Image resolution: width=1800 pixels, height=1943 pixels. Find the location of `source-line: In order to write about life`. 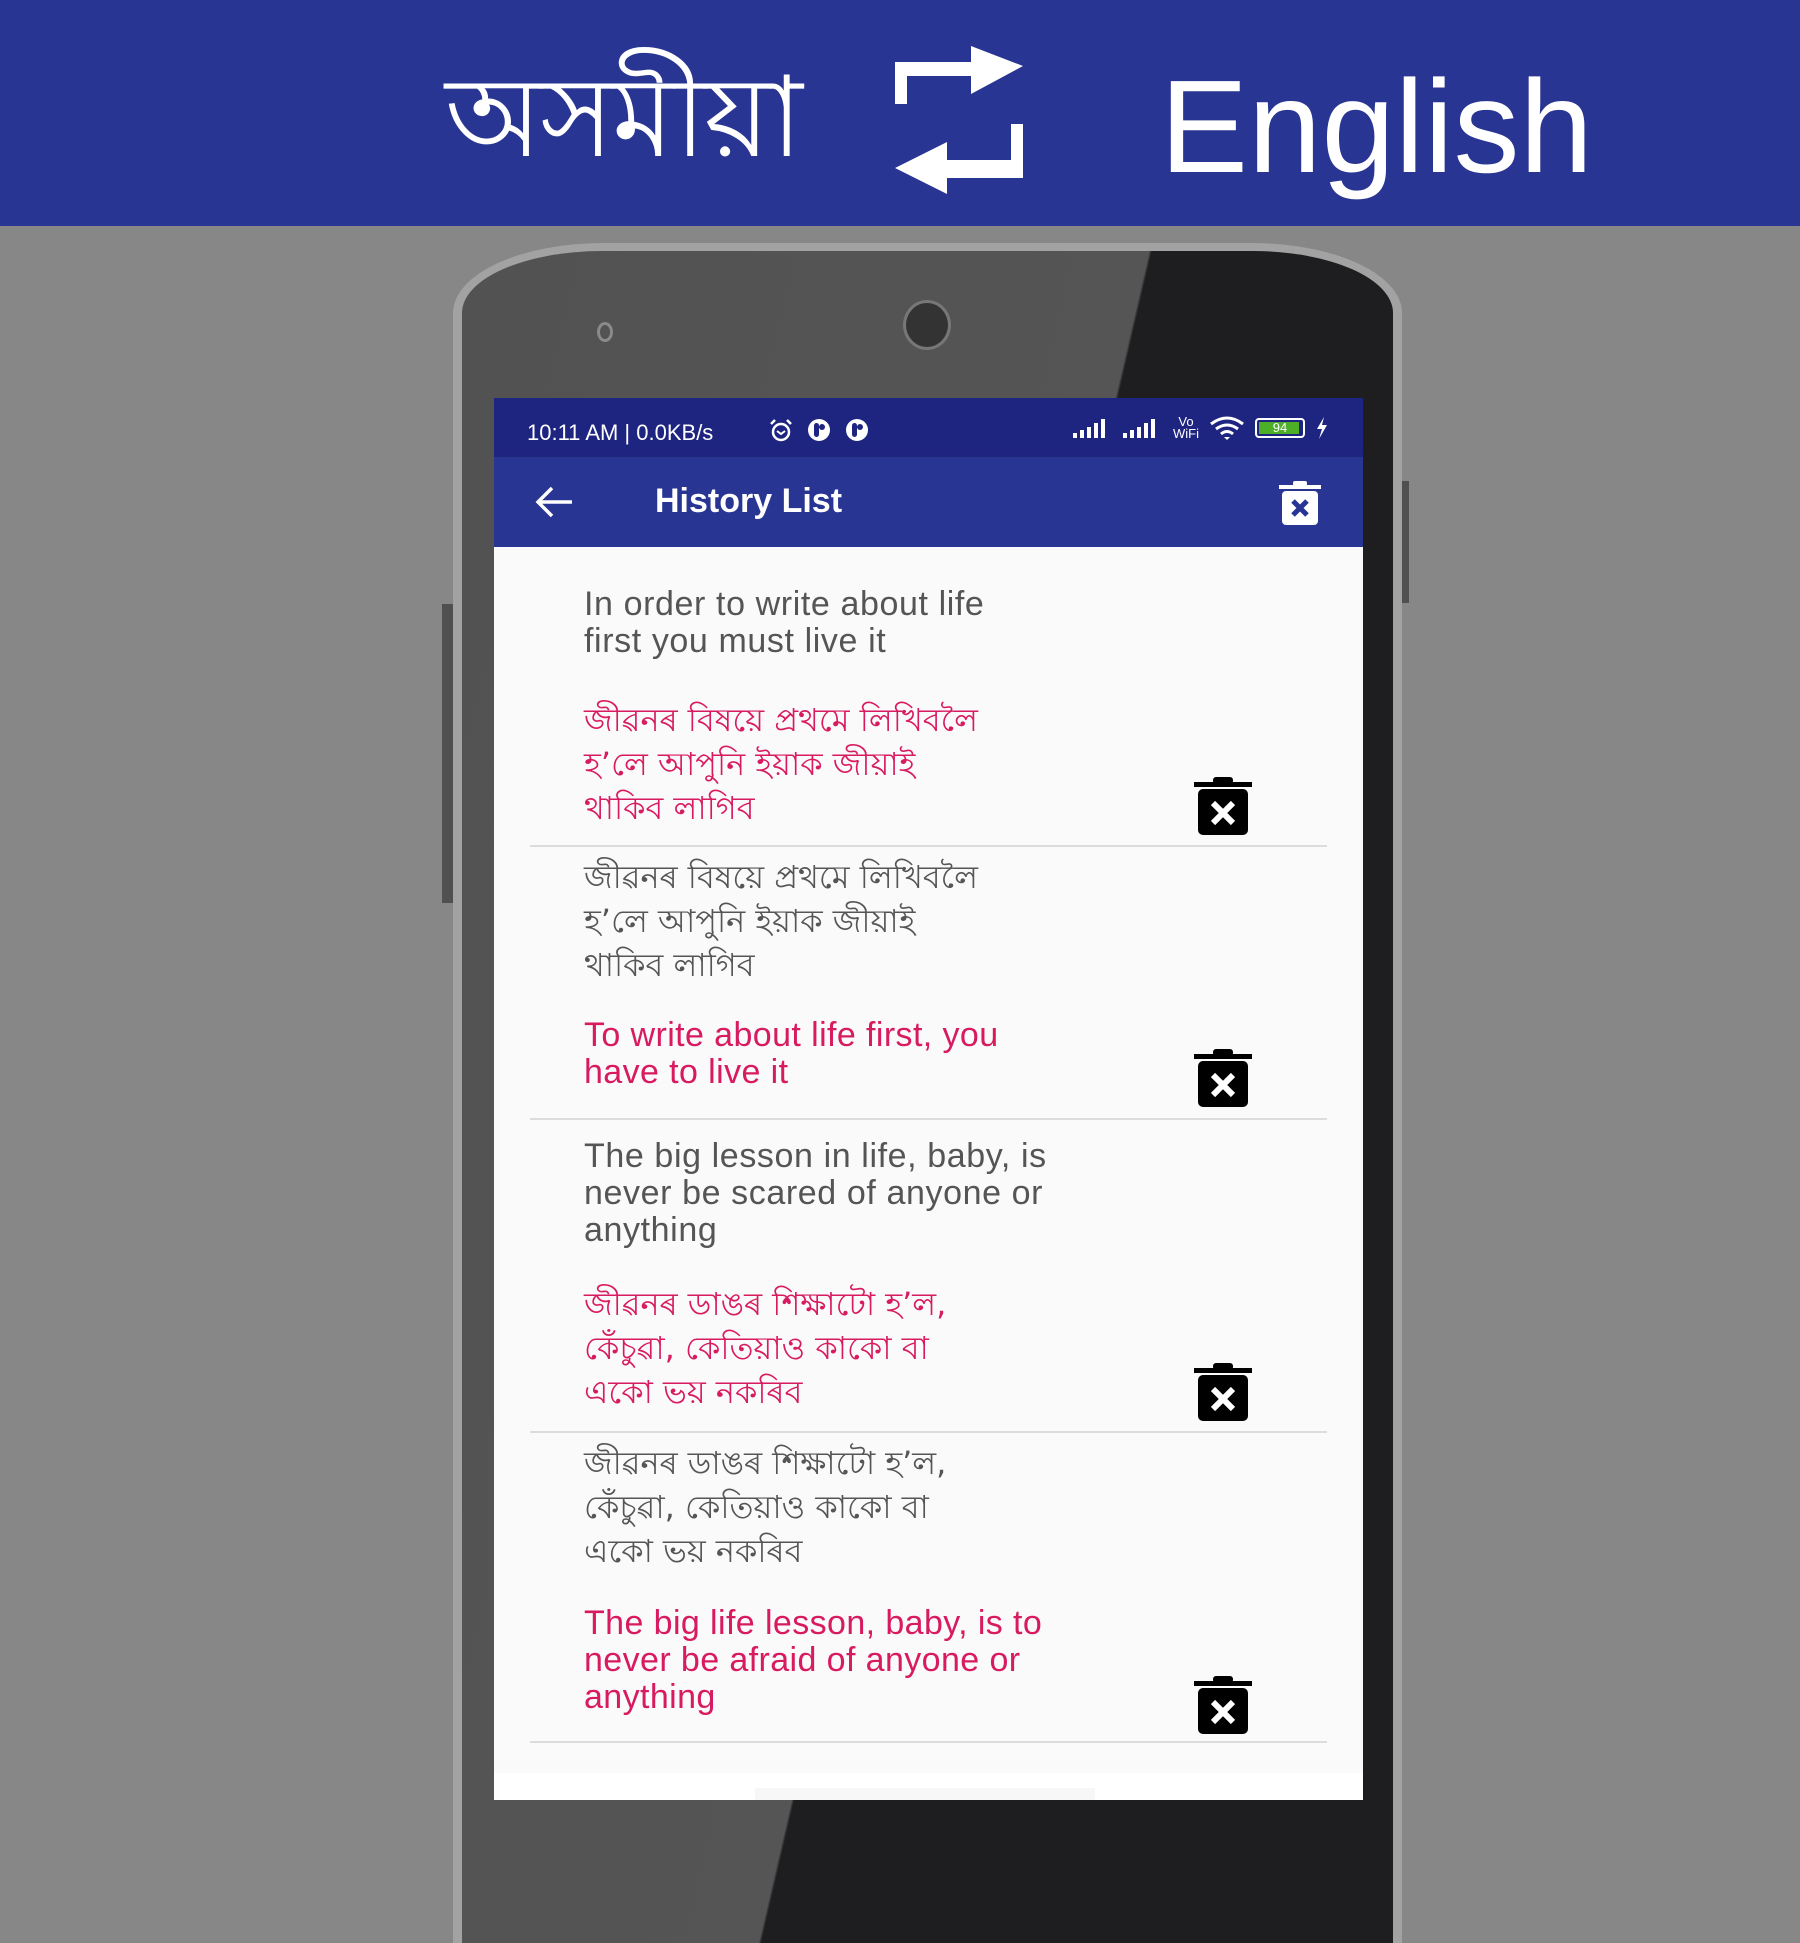

source-line: In order to write about life is located at coordinates (784, 604).